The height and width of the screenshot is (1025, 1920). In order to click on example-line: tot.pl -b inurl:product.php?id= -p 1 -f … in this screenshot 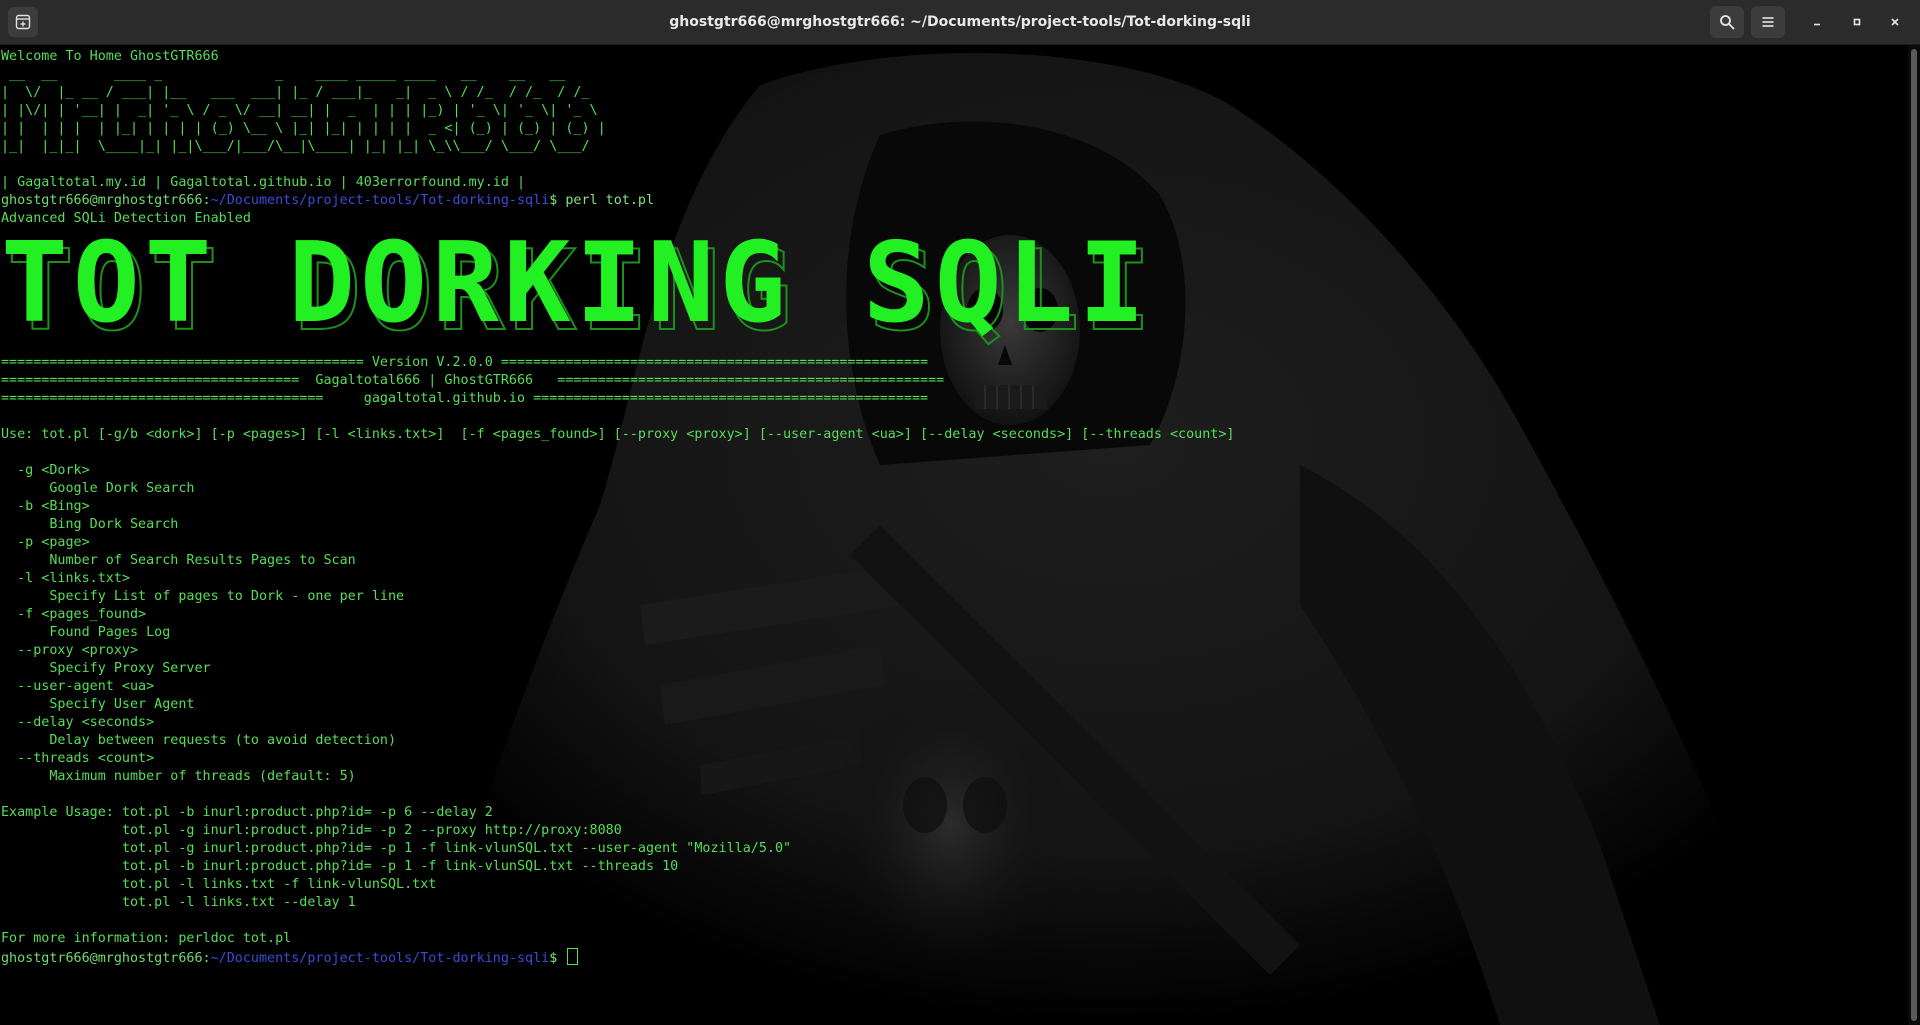, I will do `click(400, 866)`.